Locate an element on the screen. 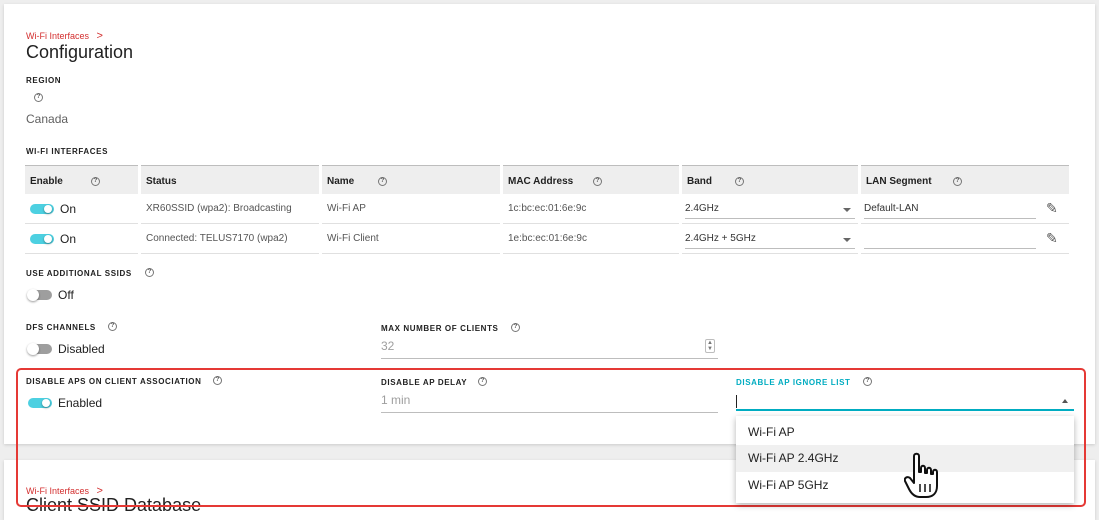 The width and height of the screenshot is (1099, 520). wifi-interfaces-label: WI-FI INTERFACES is located at coordinates (67, 151).